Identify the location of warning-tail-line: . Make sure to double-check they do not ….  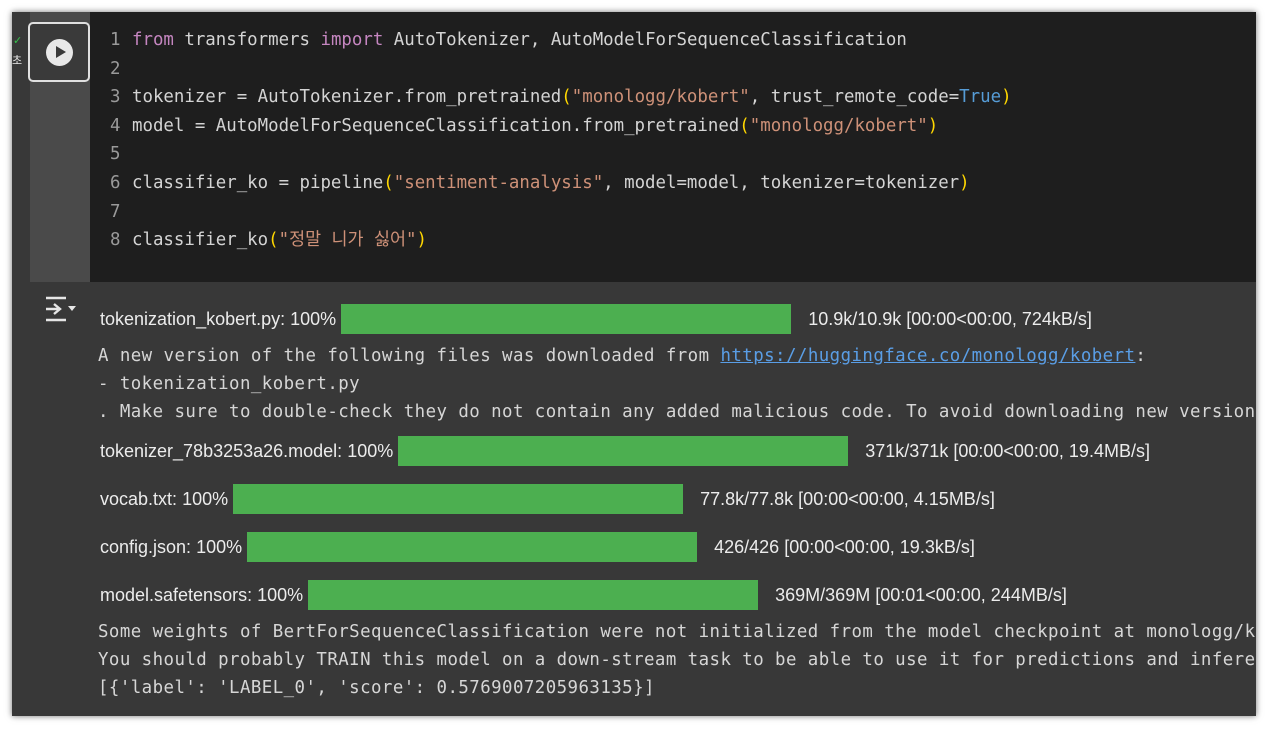
(677, 412).